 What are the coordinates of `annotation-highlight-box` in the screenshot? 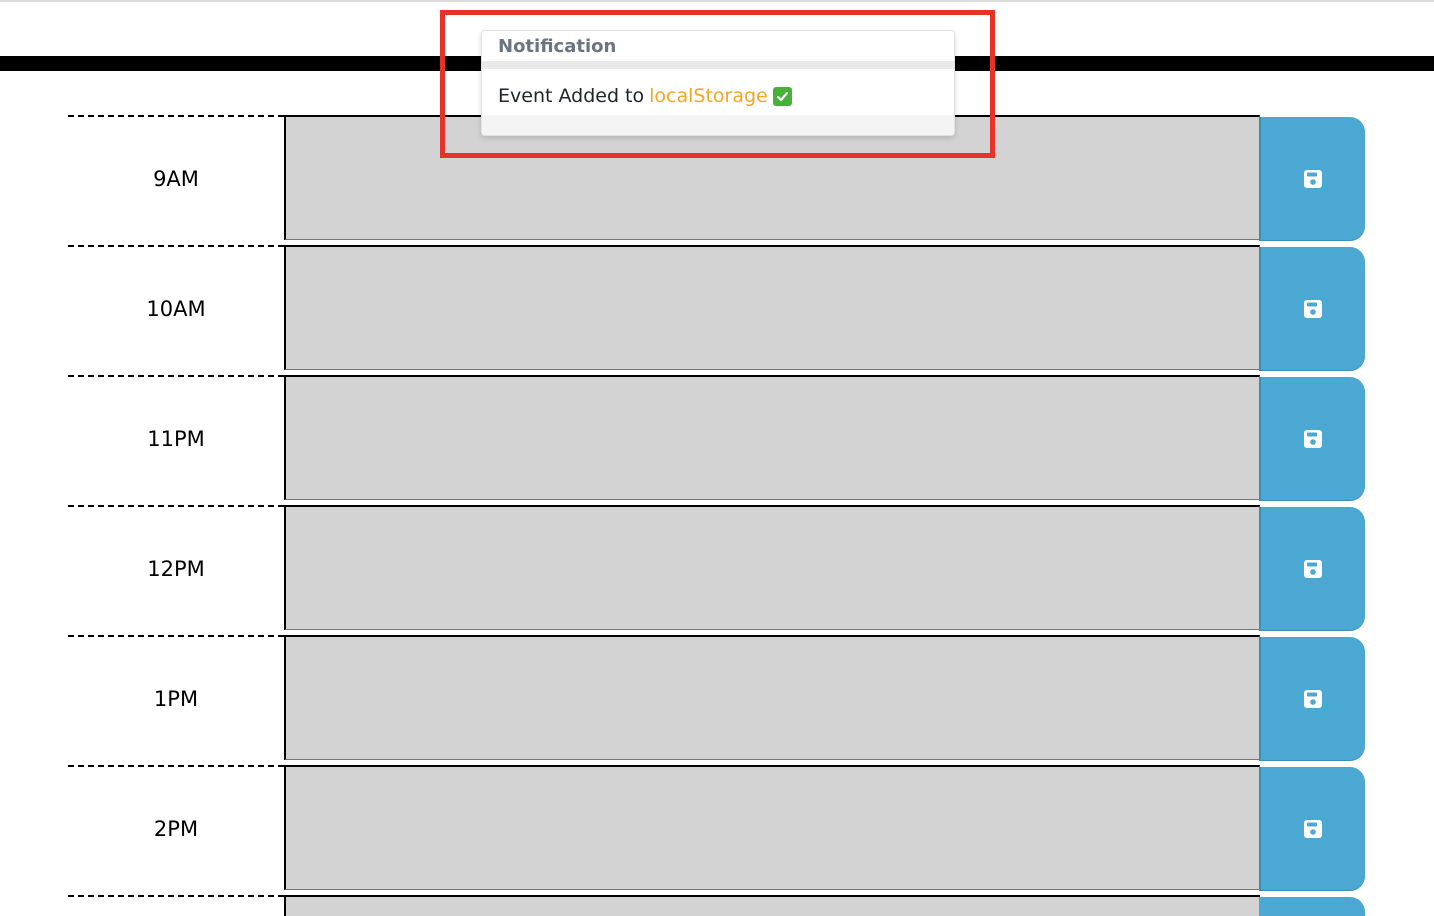 It's located at (717, 84).